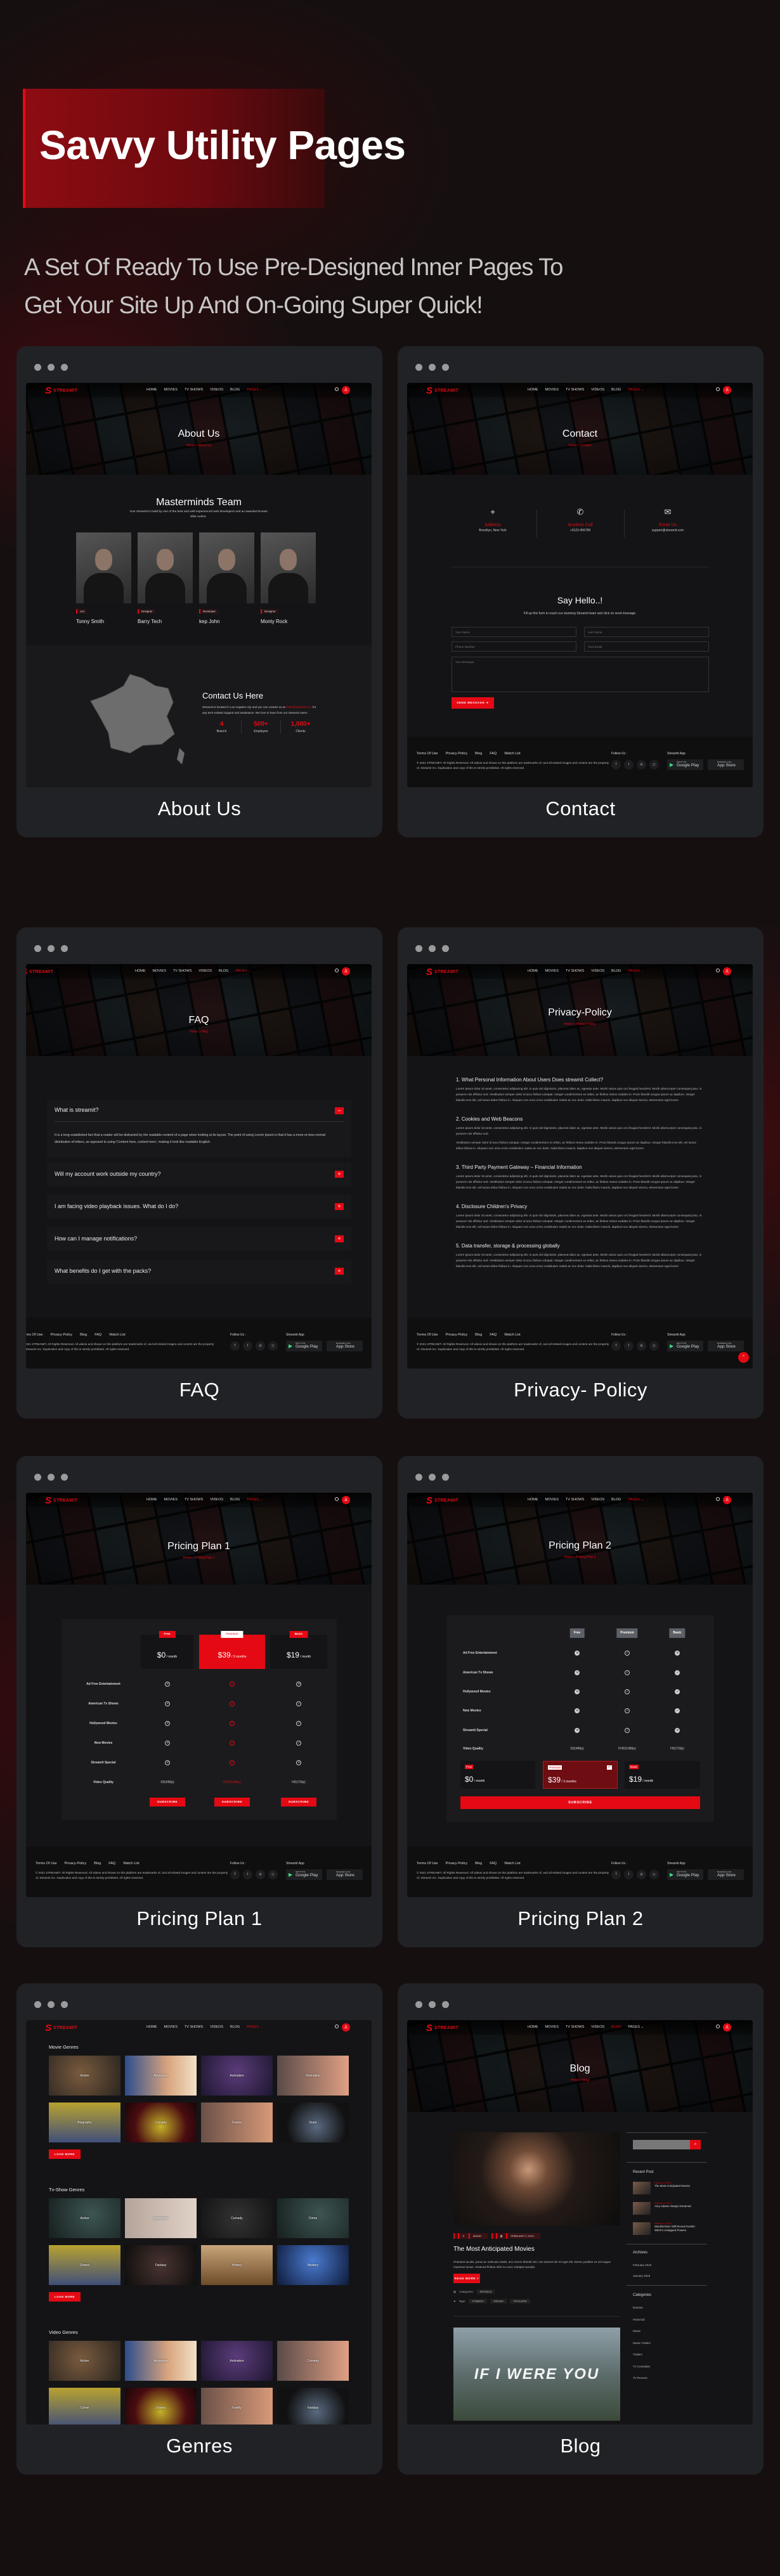 Image resolution: width=780 pixels, height=2576 pixels. What do you see at coordinates (580, 1024) in the screenshot?
I see `breadcrumb: Home > Privacy Policy` at bounding box center [580, 1024].